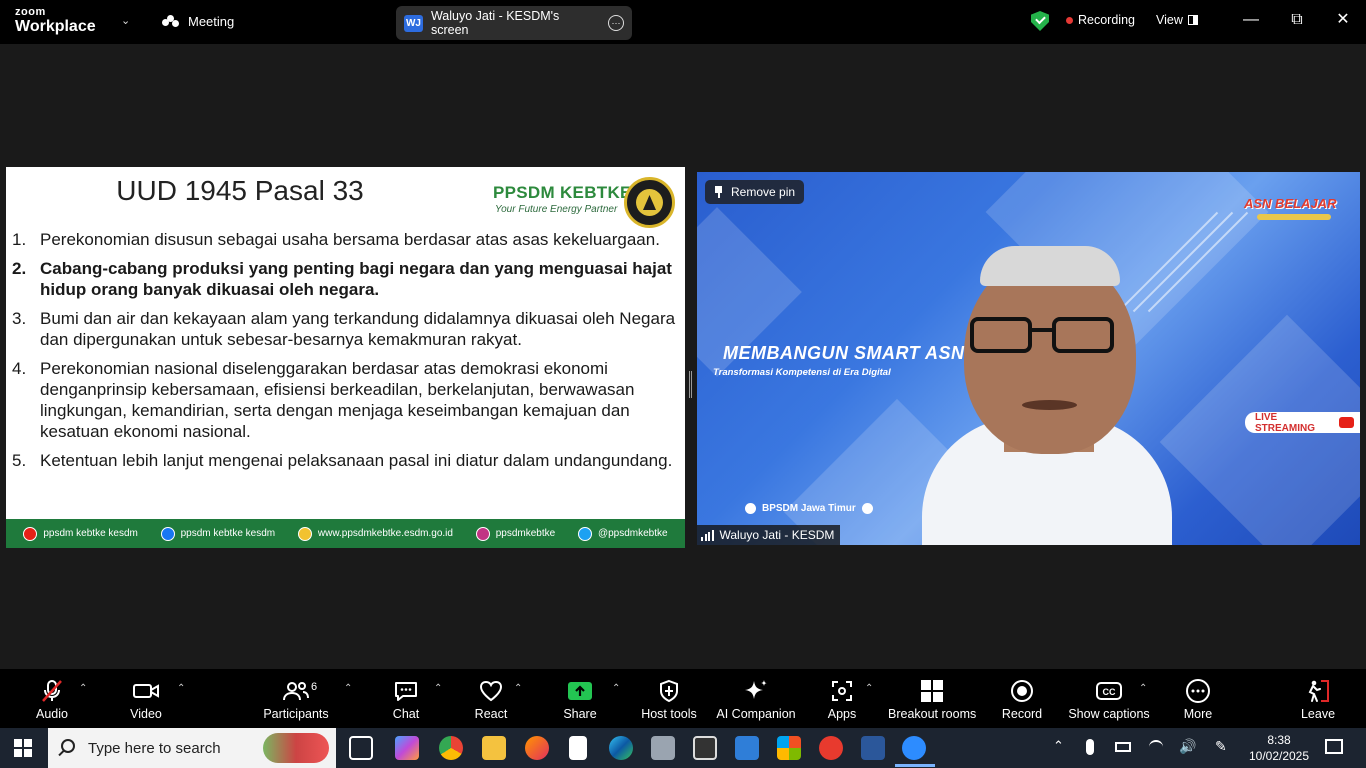  What do you see at coordinates (406, 699) in the screenshot?
I see `chat-button: Chat` at bounding box center [406, 699].